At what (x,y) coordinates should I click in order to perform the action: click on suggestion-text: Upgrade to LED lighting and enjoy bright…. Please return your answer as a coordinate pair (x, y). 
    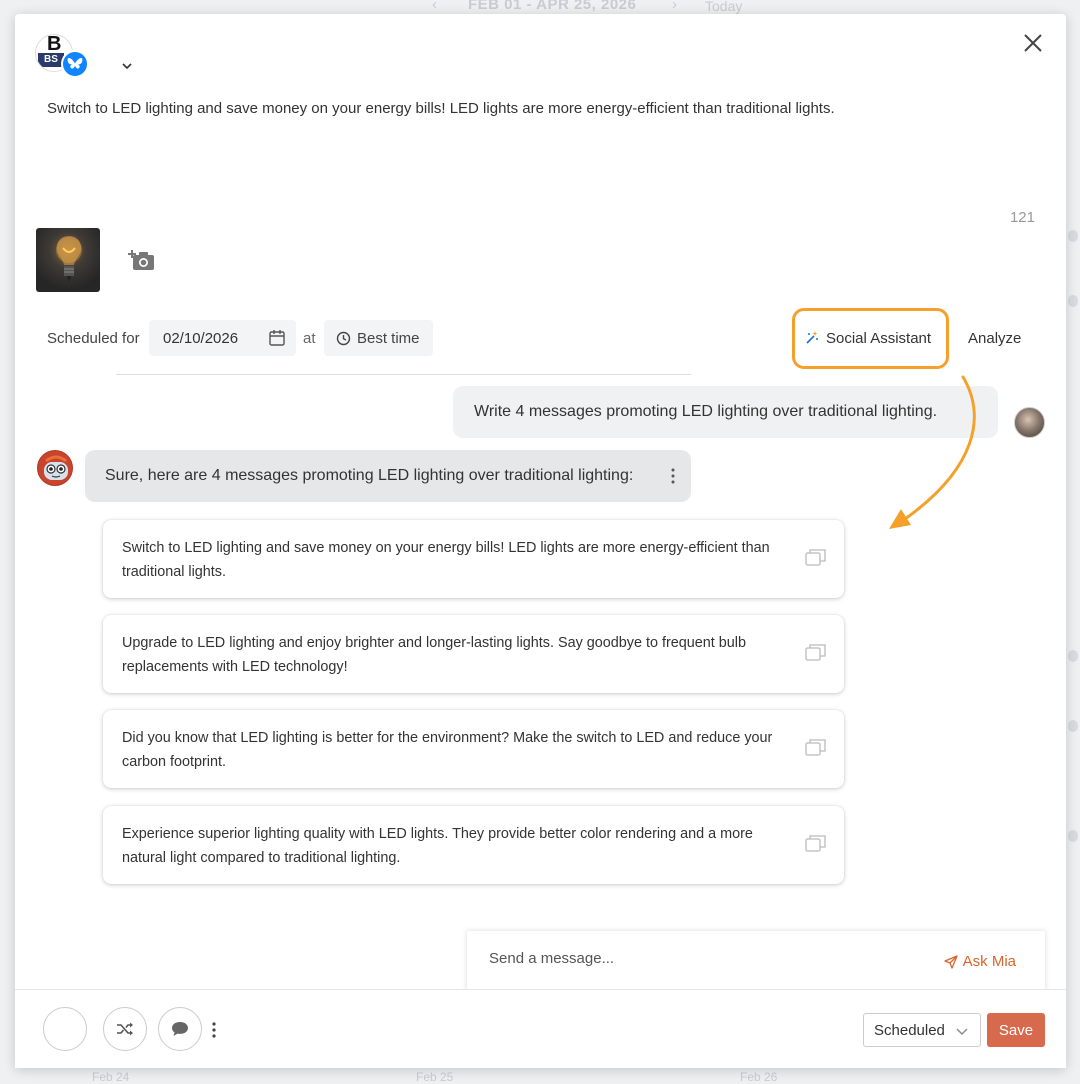
    Looking at the image, I should click on (434, 655).